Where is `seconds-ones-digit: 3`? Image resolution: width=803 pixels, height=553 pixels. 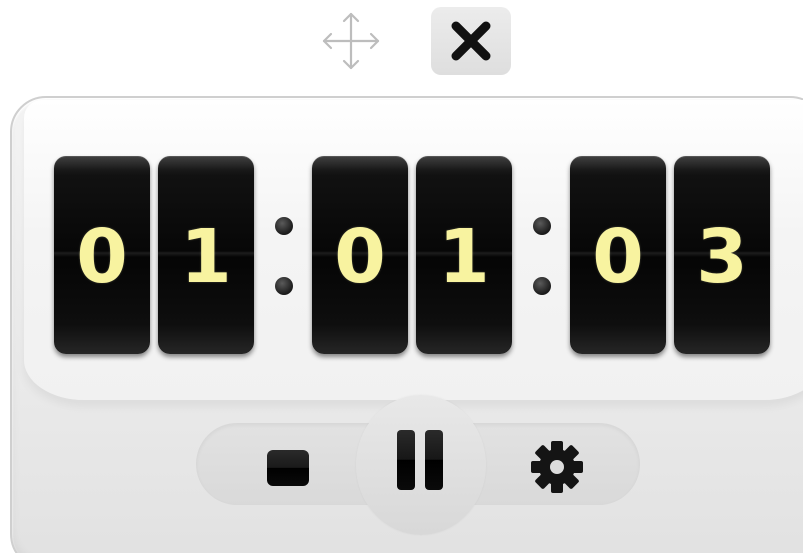 seconds-ones-digit: 3 is located at coordinates (722, 255).